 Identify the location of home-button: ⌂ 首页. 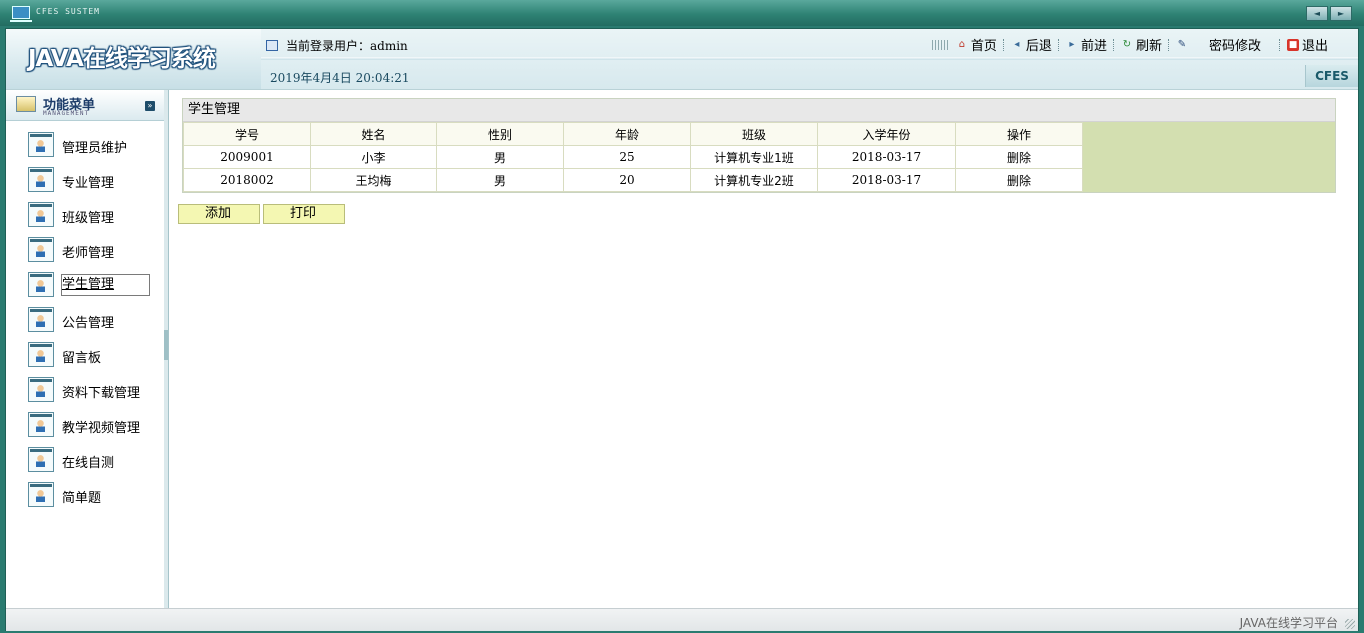
(976, 45).